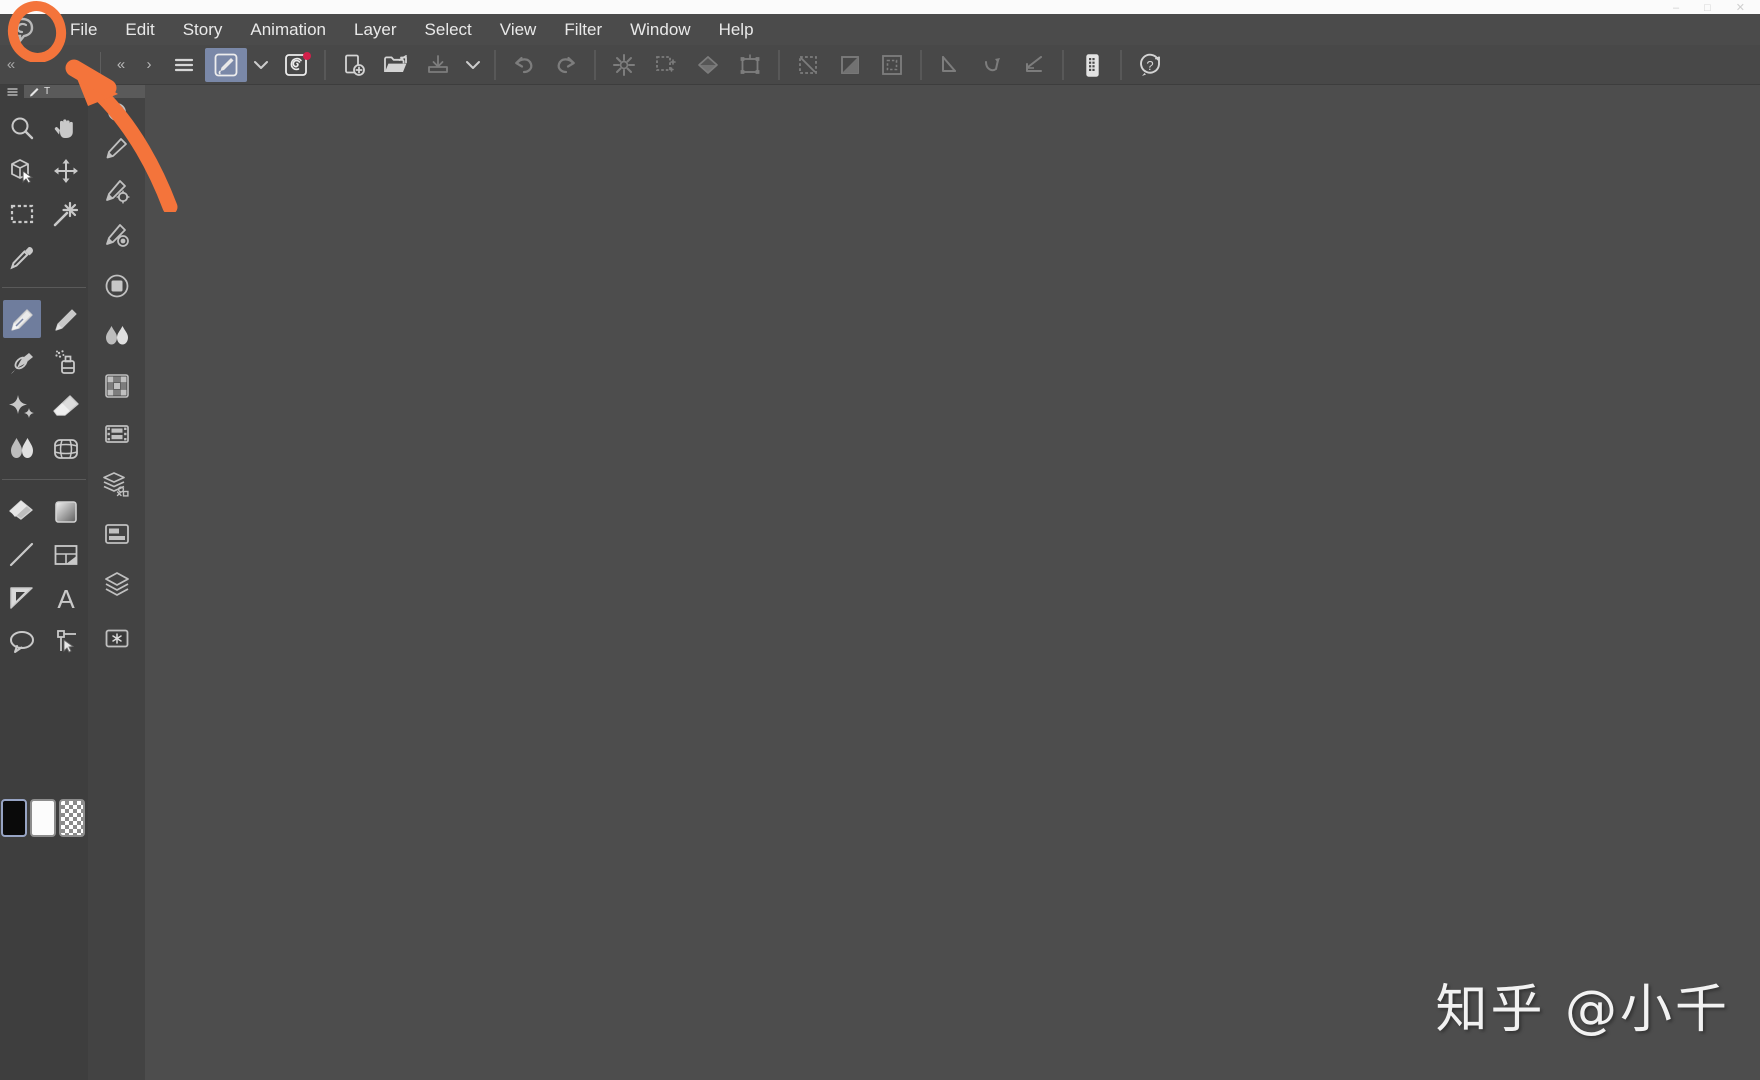 This screenshot has width=1760, height=1080. What do you see at coordinates (139, 29) in the screenshot?
I see `menu-edit: Edit` at bounding box center [139, 29].